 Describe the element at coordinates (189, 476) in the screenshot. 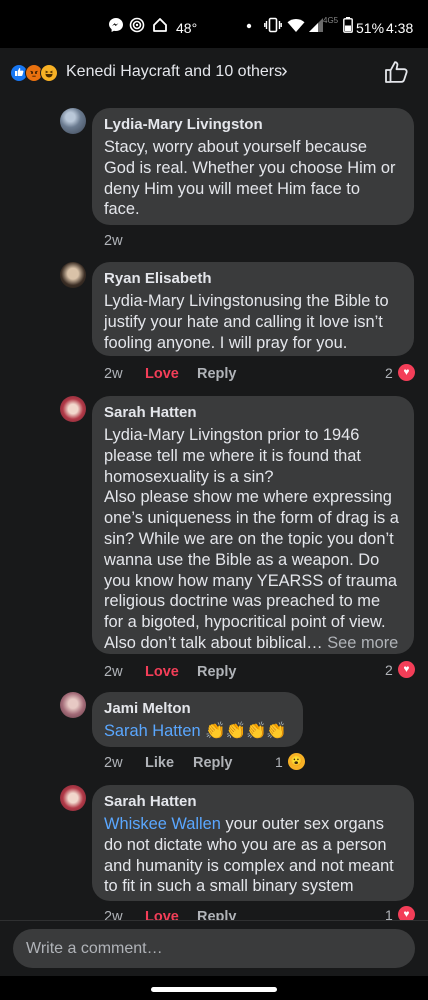

I see `comment-text-line: homosexuality is a sin?` at that location.